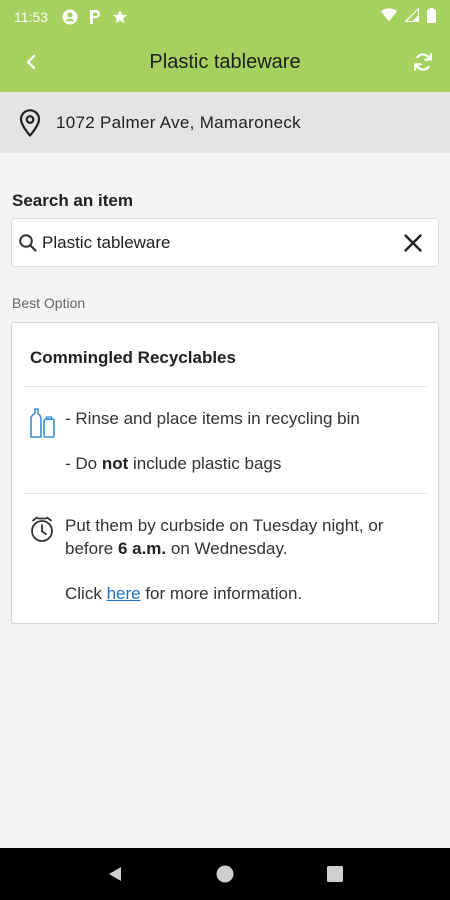 The image size is (450, 900). I want to click on instruction-no-bags-pre: - Do, so click(83, 463).